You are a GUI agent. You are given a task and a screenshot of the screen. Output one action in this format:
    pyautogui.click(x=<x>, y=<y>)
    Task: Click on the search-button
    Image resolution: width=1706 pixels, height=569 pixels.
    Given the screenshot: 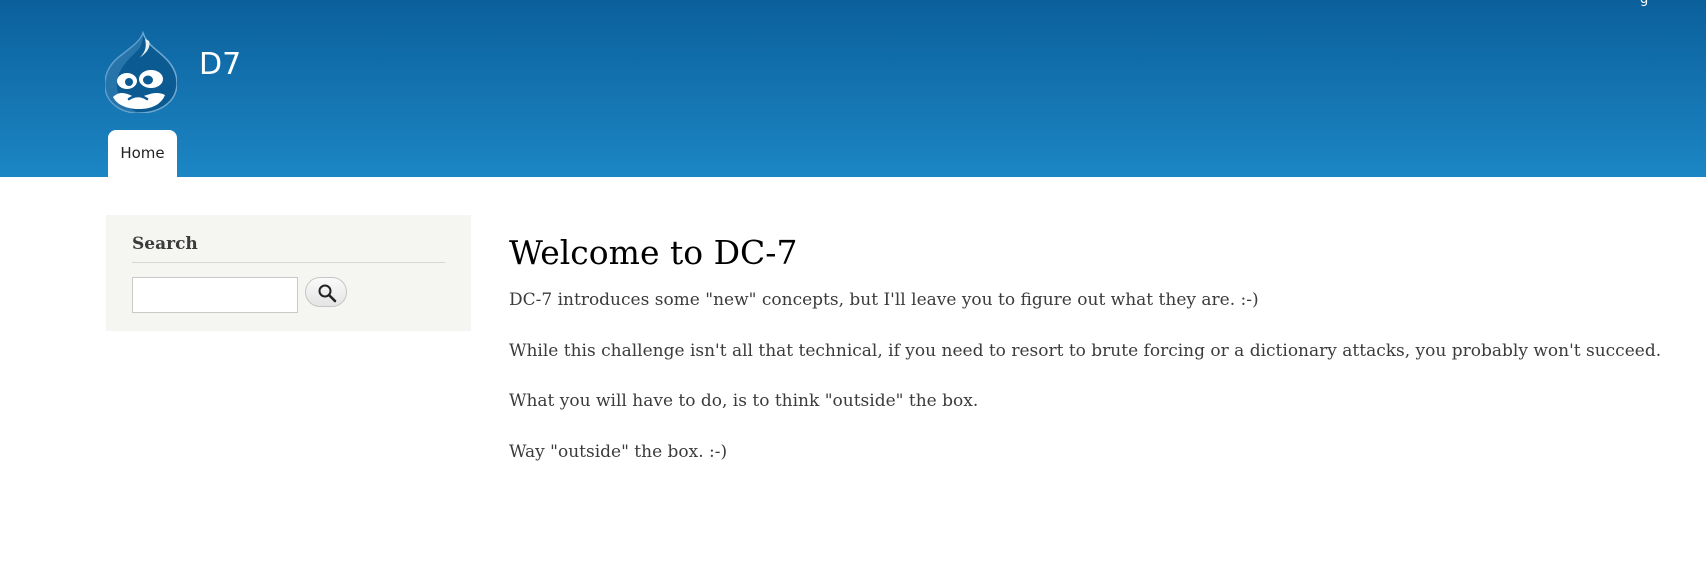 What is the action you would take?
    pyautogui.click(x=326, y=292)
    